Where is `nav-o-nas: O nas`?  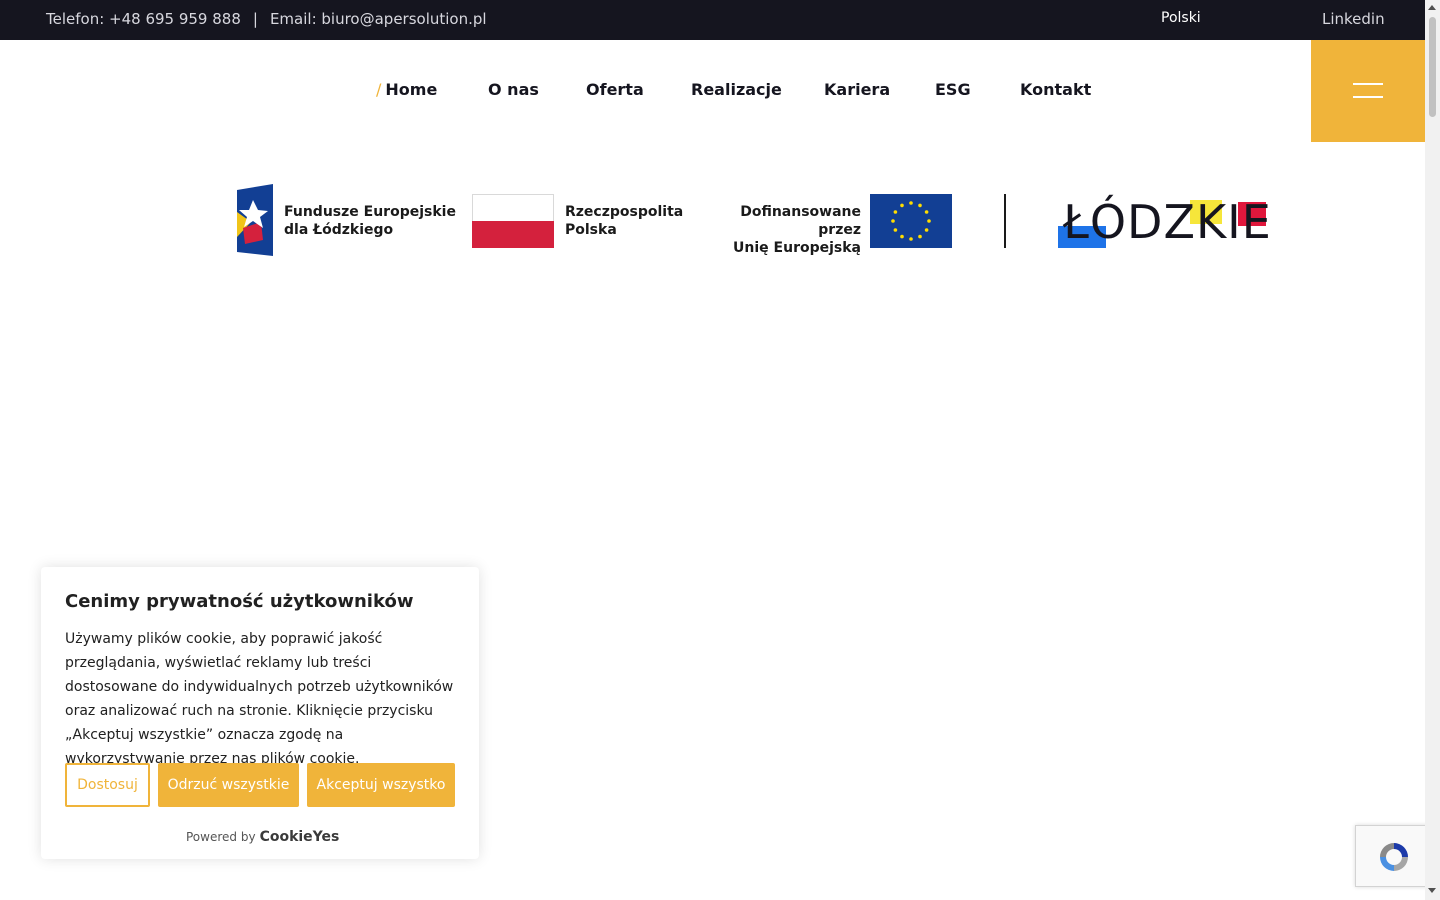 nav-o-nas: O nas is located at coordinates (513, 89).